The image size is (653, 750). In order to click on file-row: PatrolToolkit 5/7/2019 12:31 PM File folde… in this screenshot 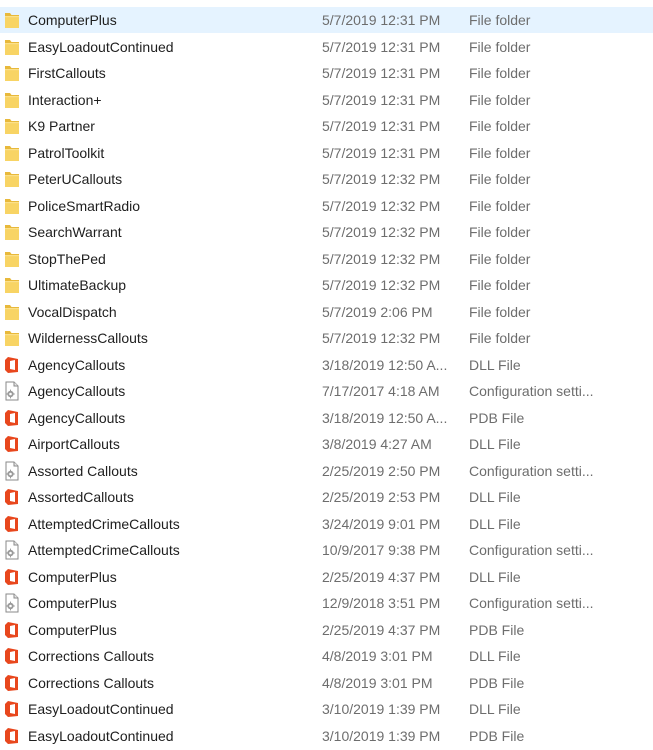, I will do `click(326, 153)`.